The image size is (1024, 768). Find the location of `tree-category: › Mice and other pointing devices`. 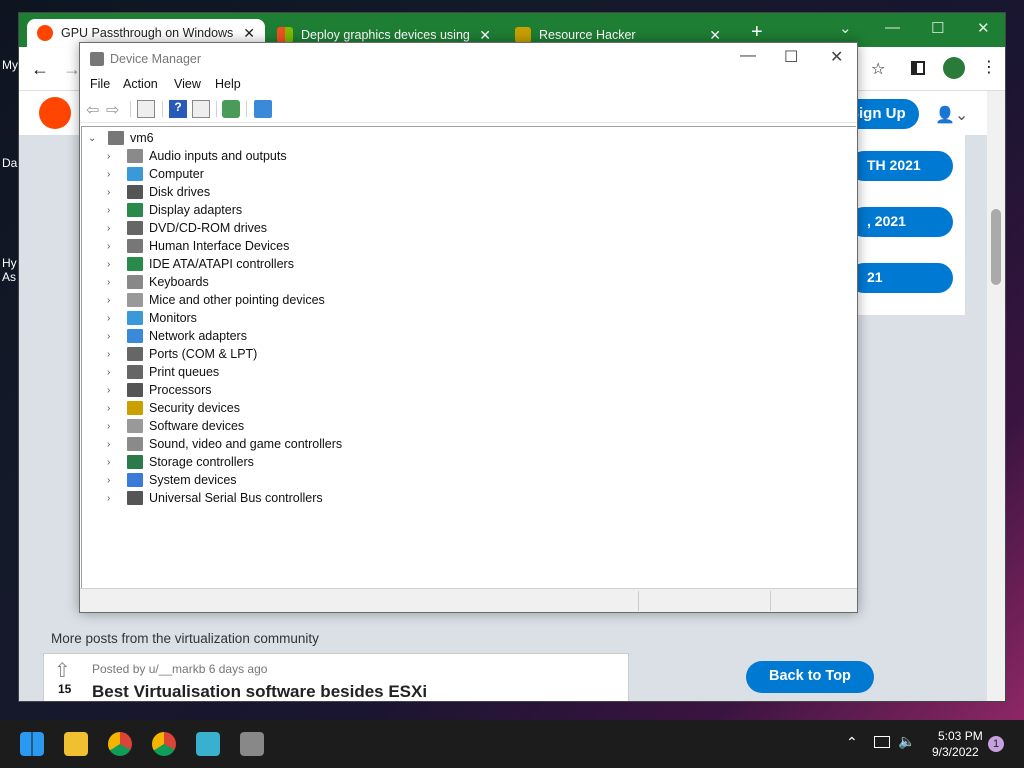

tree-category: › Mice and other pointing devices is located at coordinates (216, 300).